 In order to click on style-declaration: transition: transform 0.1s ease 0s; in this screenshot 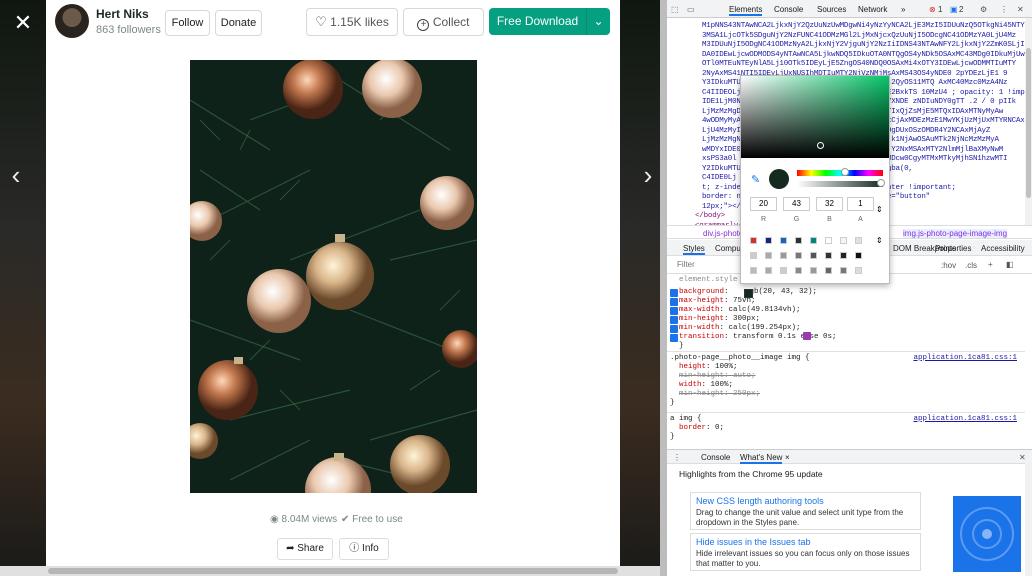, I will do `click(758, 337)`.